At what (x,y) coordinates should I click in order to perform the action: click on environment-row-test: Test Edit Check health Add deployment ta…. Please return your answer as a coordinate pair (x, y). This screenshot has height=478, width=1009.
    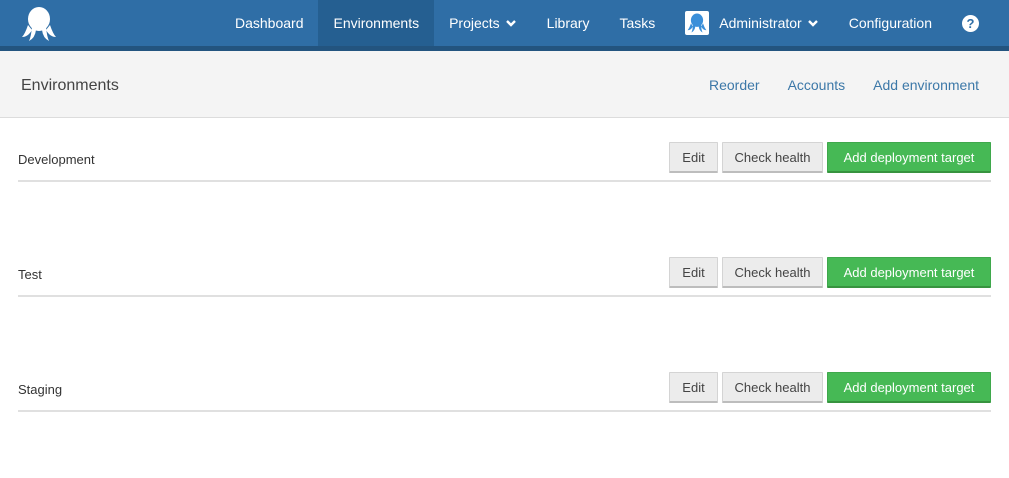
    Looking at the image, I should click on (504, 277).